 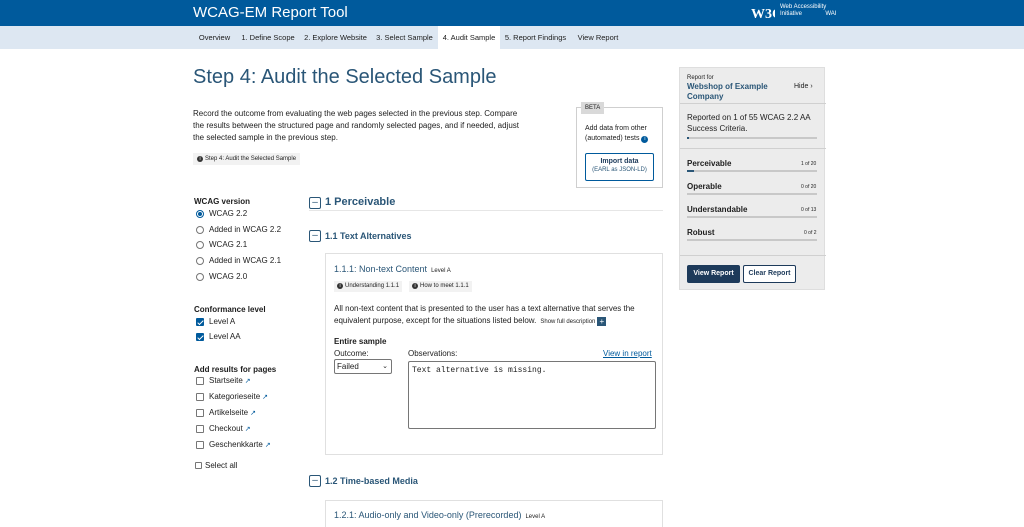 I want to click on tab-audit-sample: 4. Audit Sample, so click(x=469, y=37).